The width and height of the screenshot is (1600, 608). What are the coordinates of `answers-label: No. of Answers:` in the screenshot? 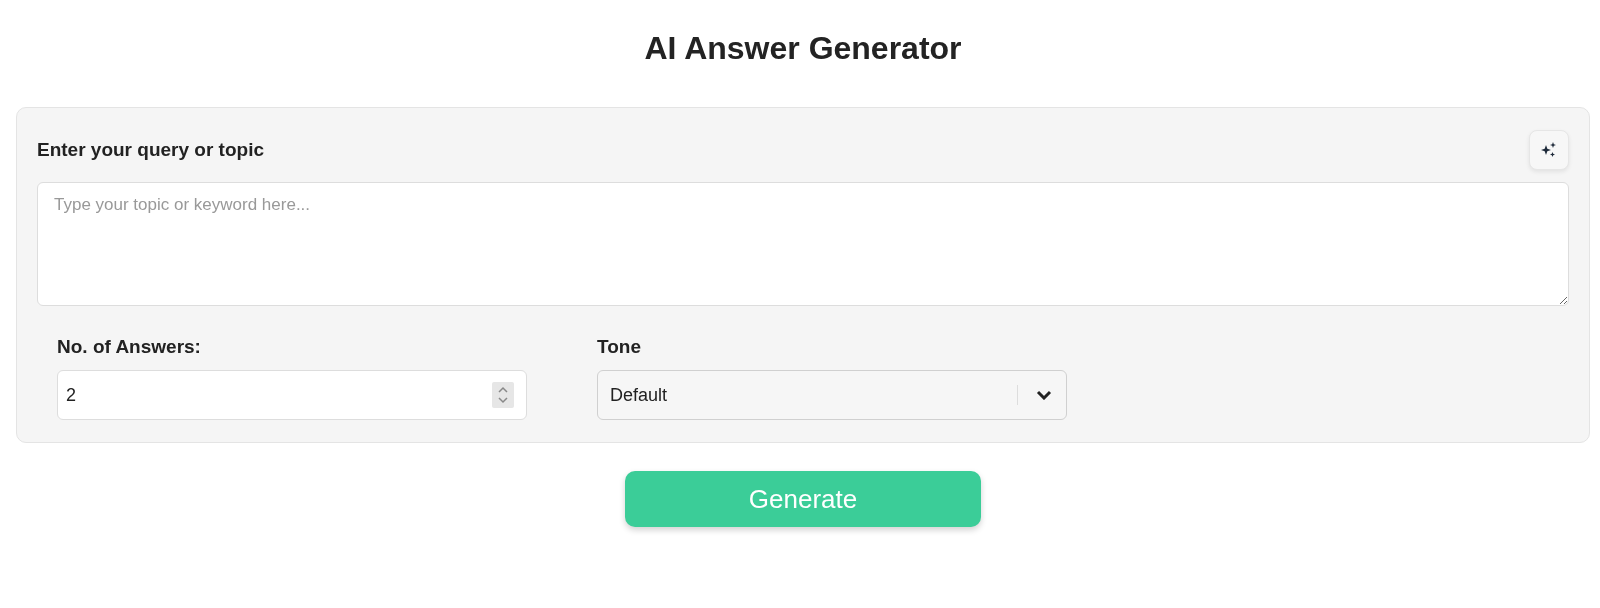 It's located at (129, 347).